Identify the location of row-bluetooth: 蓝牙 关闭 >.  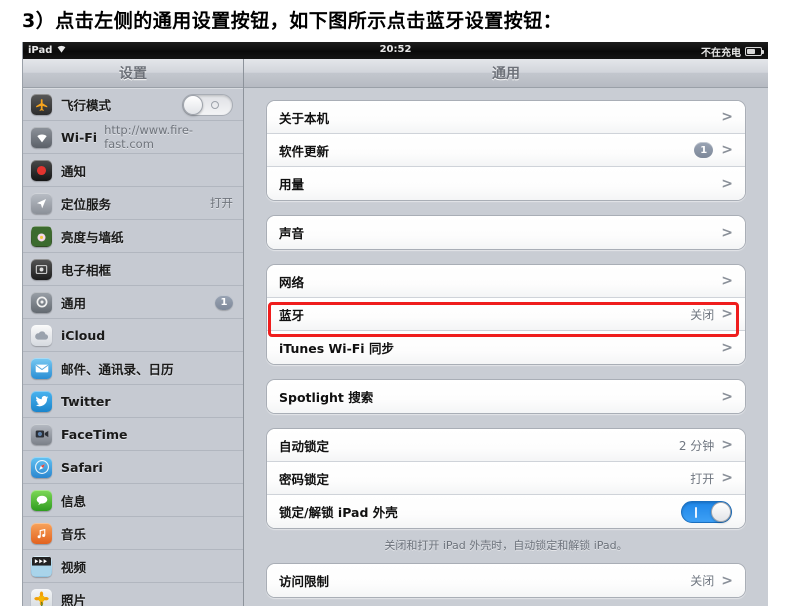
(506, 314).